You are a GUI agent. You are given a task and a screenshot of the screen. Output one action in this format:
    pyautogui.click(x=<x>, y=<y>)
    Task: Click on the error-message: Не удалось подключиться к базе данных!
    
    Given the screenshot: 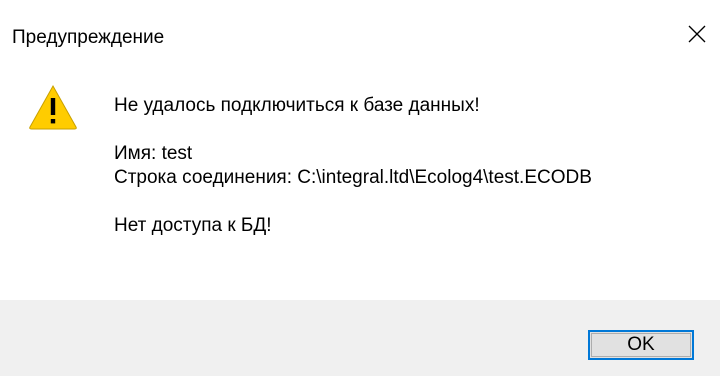 What is the action you would take?
    pyautogui.click(x=297, y=105)
    